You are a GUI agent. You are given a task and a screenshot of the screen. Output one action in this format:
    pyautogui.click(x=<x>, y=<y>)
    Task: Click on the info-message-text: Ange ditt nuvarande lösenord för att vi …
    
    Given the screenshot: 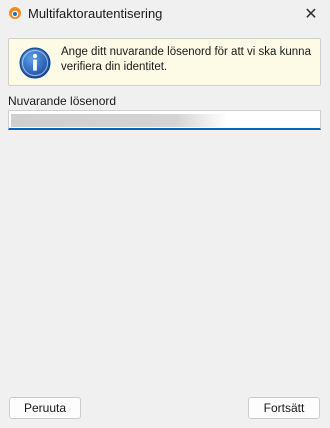 What is the action you would take?
    pyautogui.click(x=186, y=59)
    